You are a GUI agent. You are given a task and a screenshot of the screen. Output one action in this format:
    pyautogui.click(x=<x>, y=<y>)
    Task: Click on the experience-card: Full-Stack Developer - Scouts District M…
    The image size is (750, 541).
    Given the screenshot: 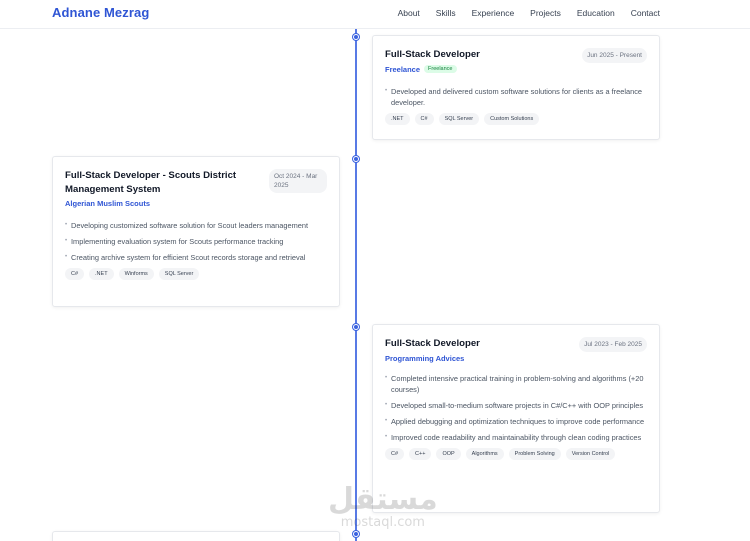 What is the action you would take?
    pyautogui.click(x=196, y=231)
    